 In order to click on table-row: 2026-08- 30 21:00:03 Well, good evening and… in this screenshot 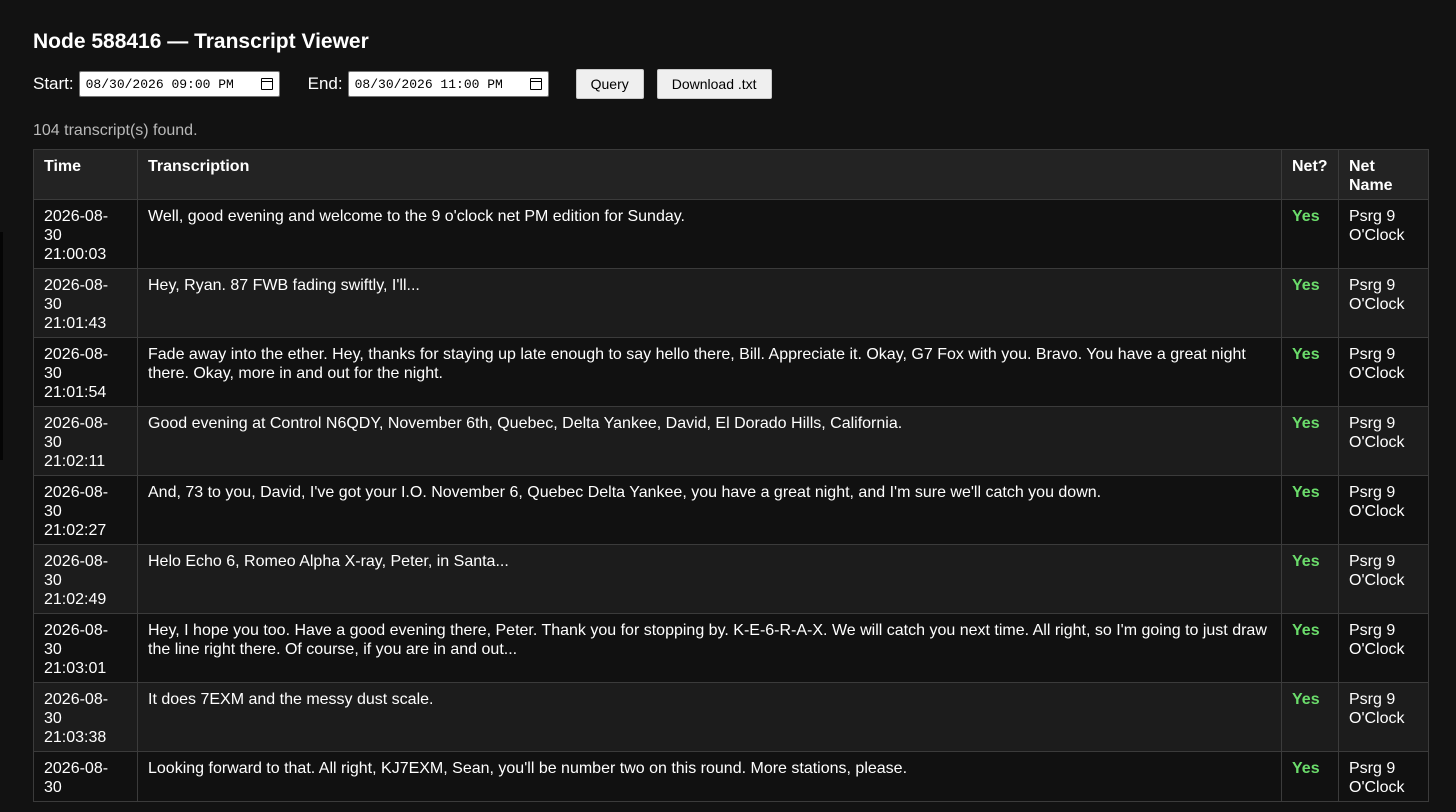, I will do `click(731, 234)`.